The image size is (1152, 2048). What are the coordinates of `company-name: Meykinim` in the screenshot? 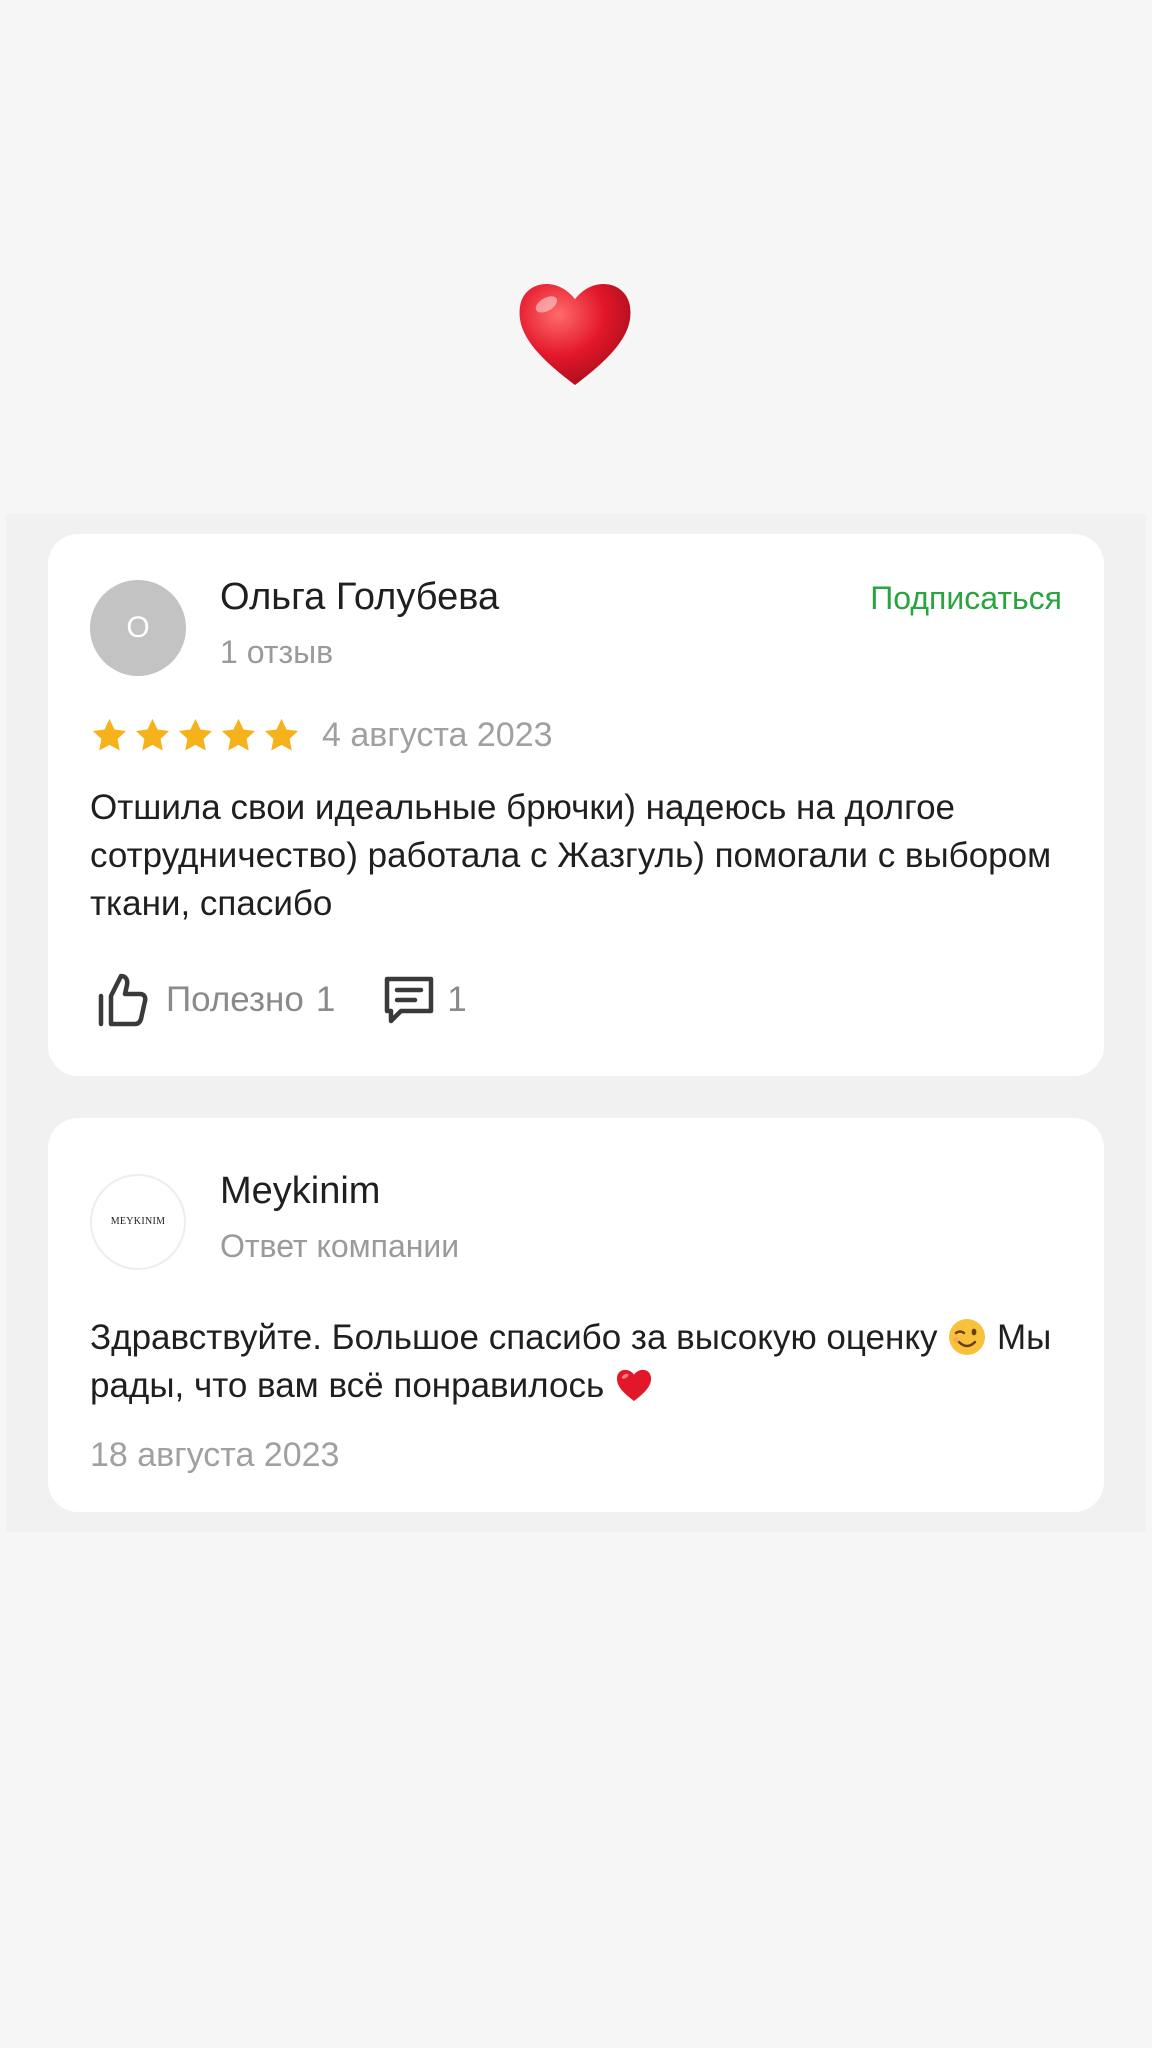 It's located at (300, 1191).